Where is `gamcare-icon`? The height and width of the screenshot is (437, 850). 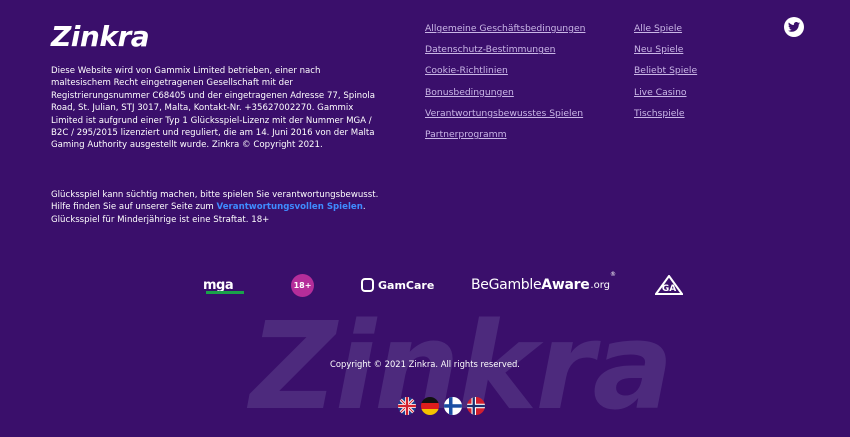
gamcare-icon is located at coordinates (367, 285).